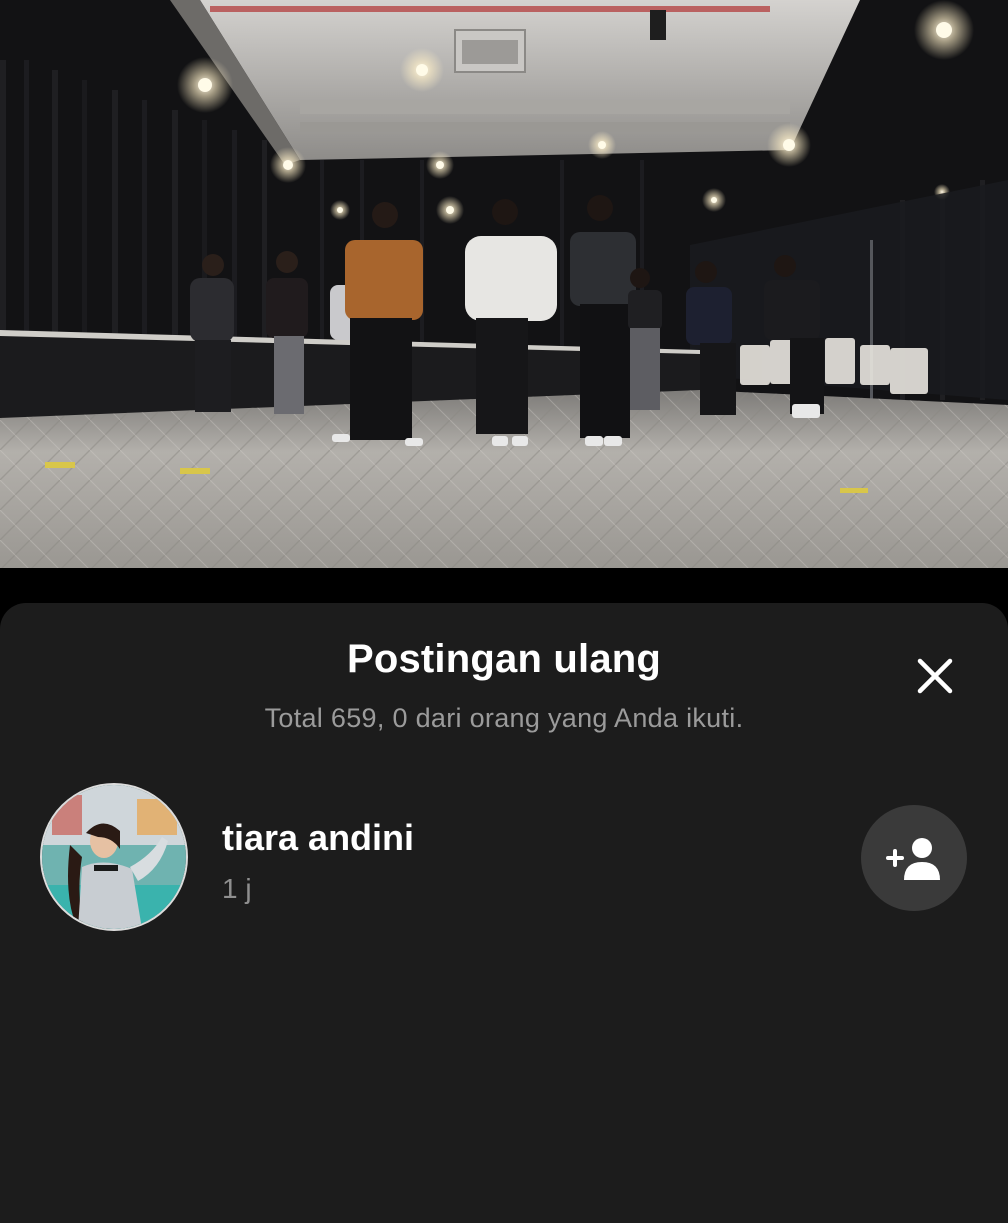  I want to click on add-user-icon, so click(913, 859).